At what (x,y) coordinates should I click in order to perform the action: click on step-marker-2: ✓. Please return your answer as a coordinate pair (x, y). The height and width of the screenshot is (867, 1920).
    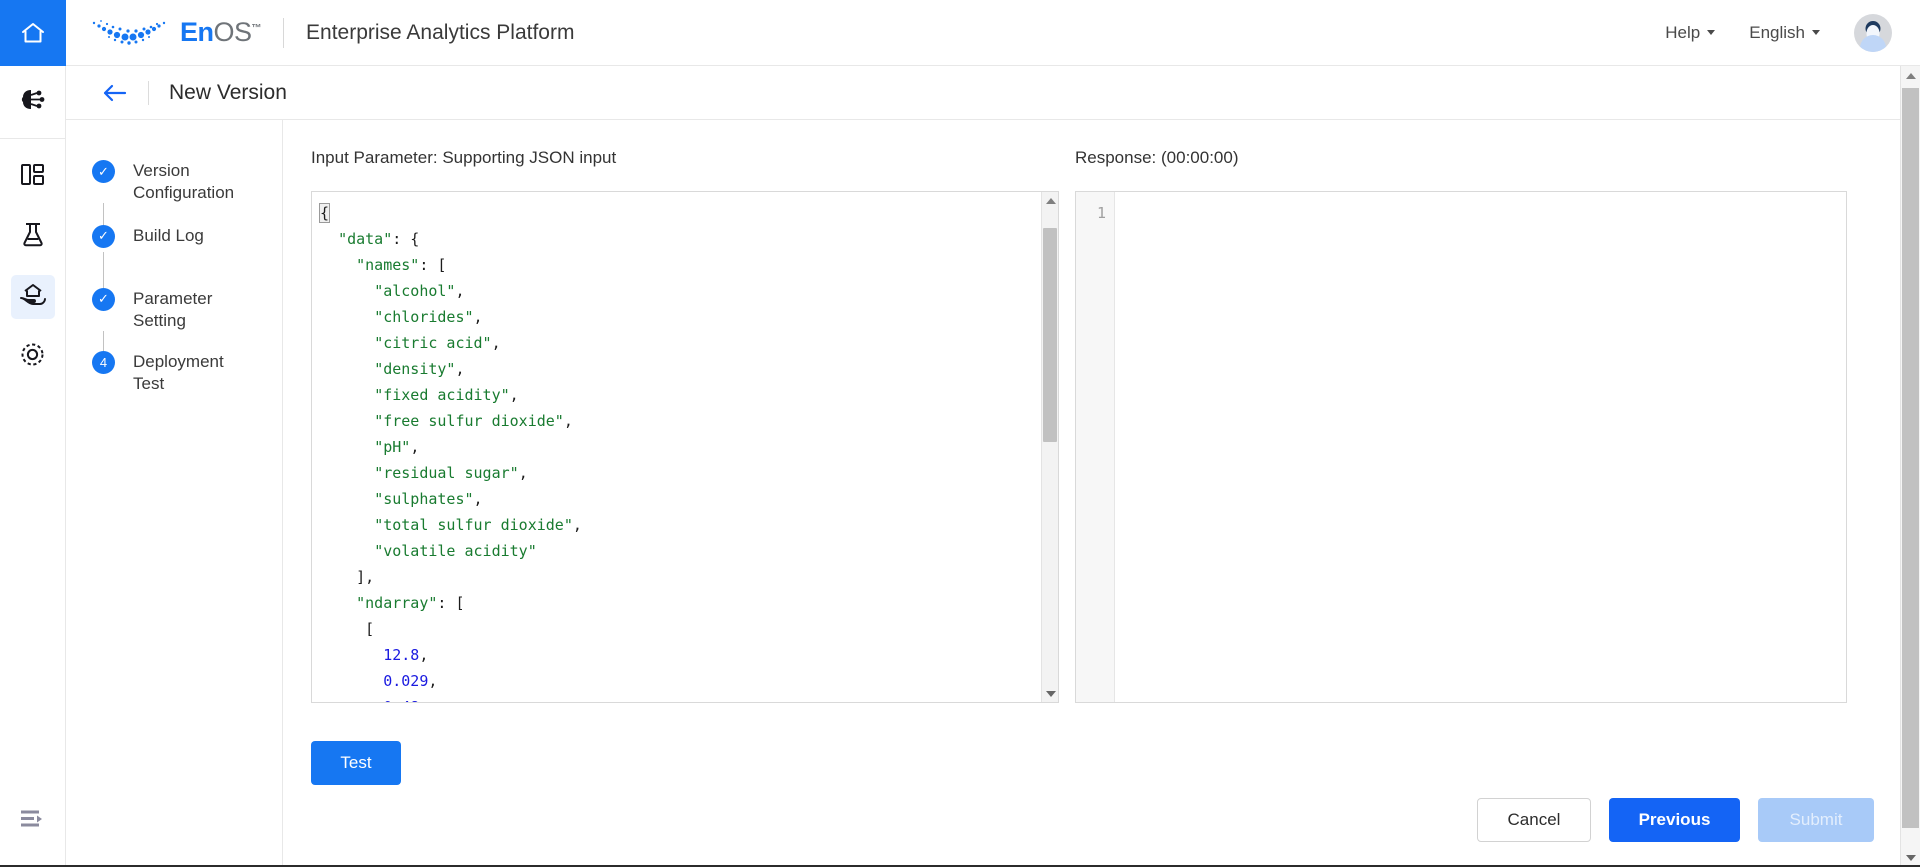
    Looking at the image, I should click on (103, 236).